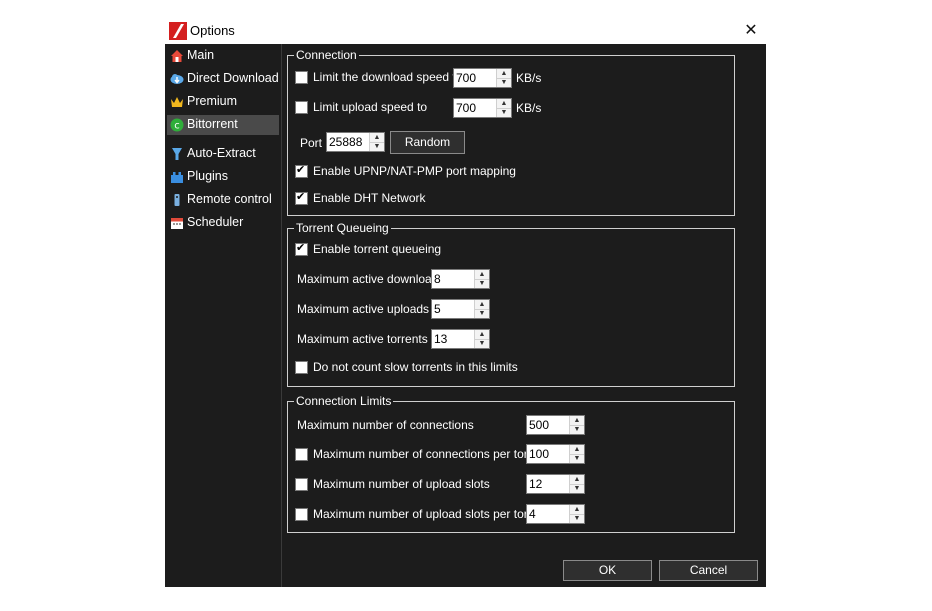 Image resolution: width=932 pixels, height=611 pixels. What do you see at coordinates (301, 454) in the screenshot?
I see `per-torrent-connections-checkbox` at bounding box center [301, 454].